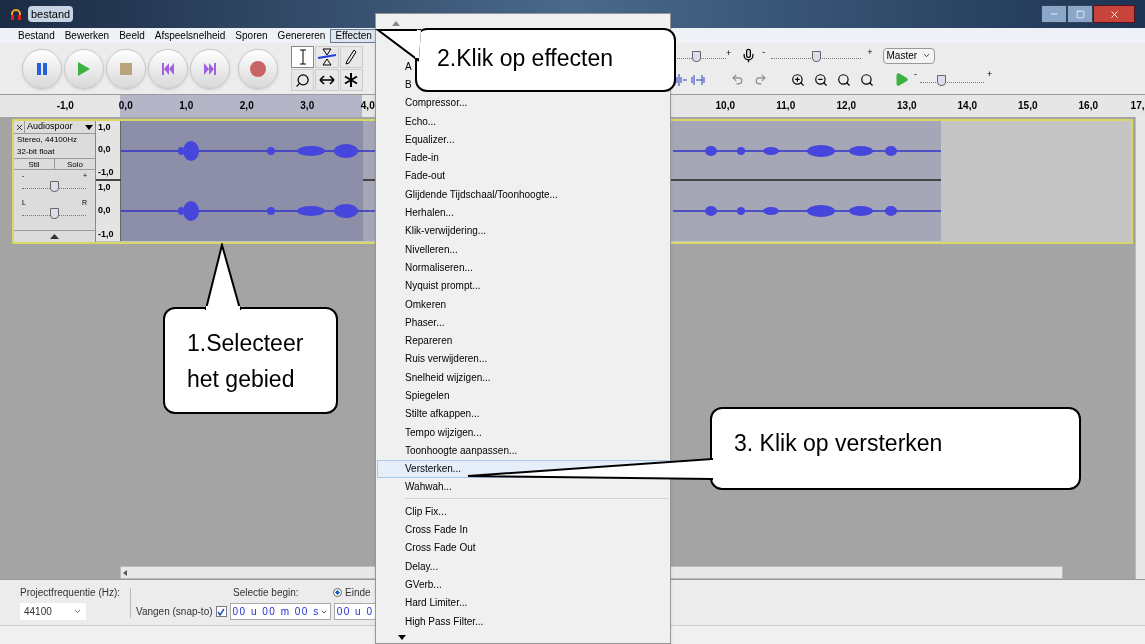 This screenshot has width=1145, height=644. Describe the element at coordinates (786, 106) in the screenshot. I see `ruler-label: 11,0` at that location.